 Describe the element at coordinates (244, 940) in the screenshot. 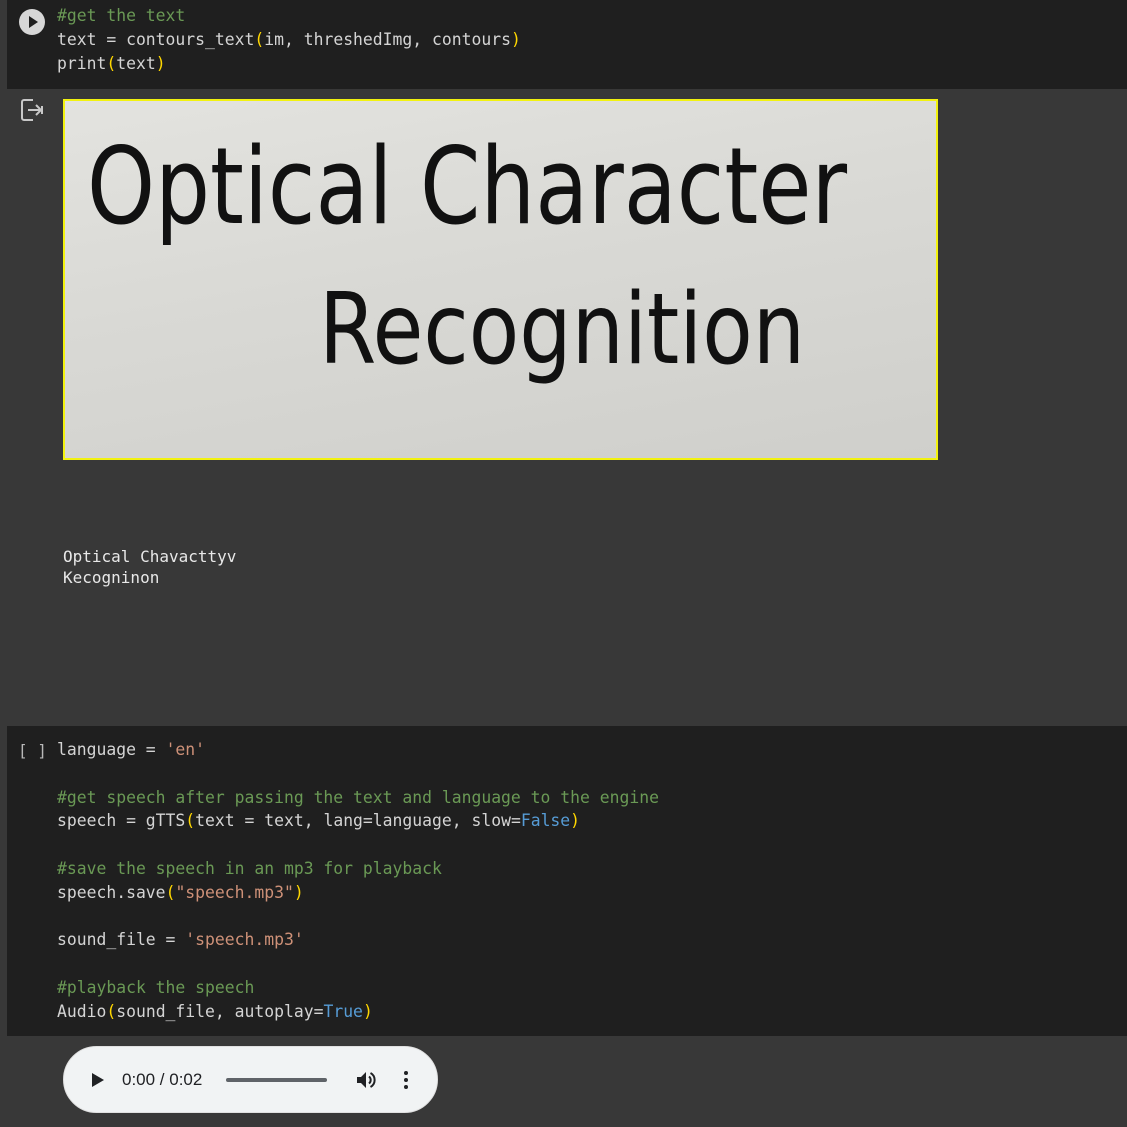

I see `code-token: 'speech.mp3'` at that location.